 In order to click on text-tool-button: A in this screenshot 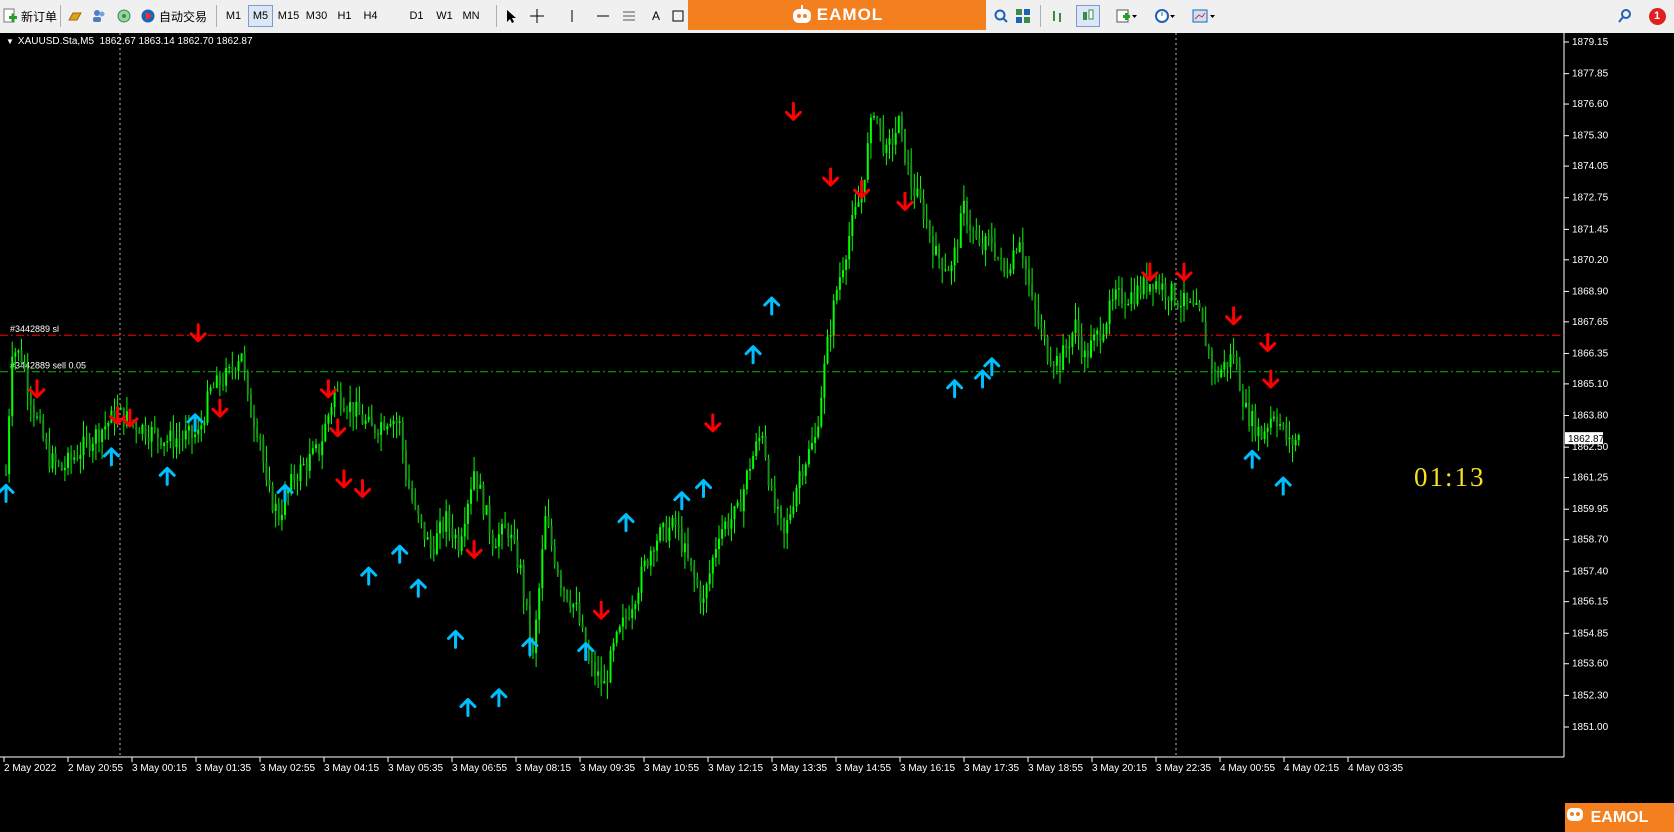, I will do `click(656, 16)`.